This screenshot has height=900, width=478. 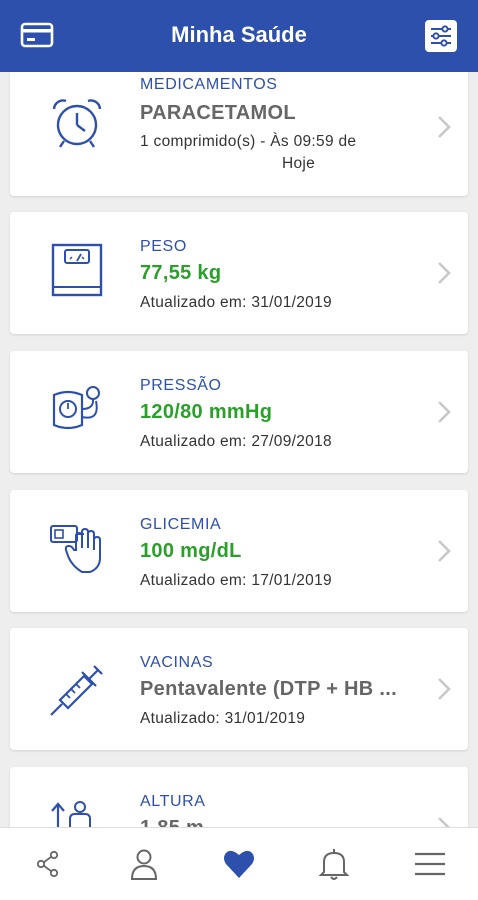 I want to click on card-value: 77,55 kg, so click(x=181, y=273).